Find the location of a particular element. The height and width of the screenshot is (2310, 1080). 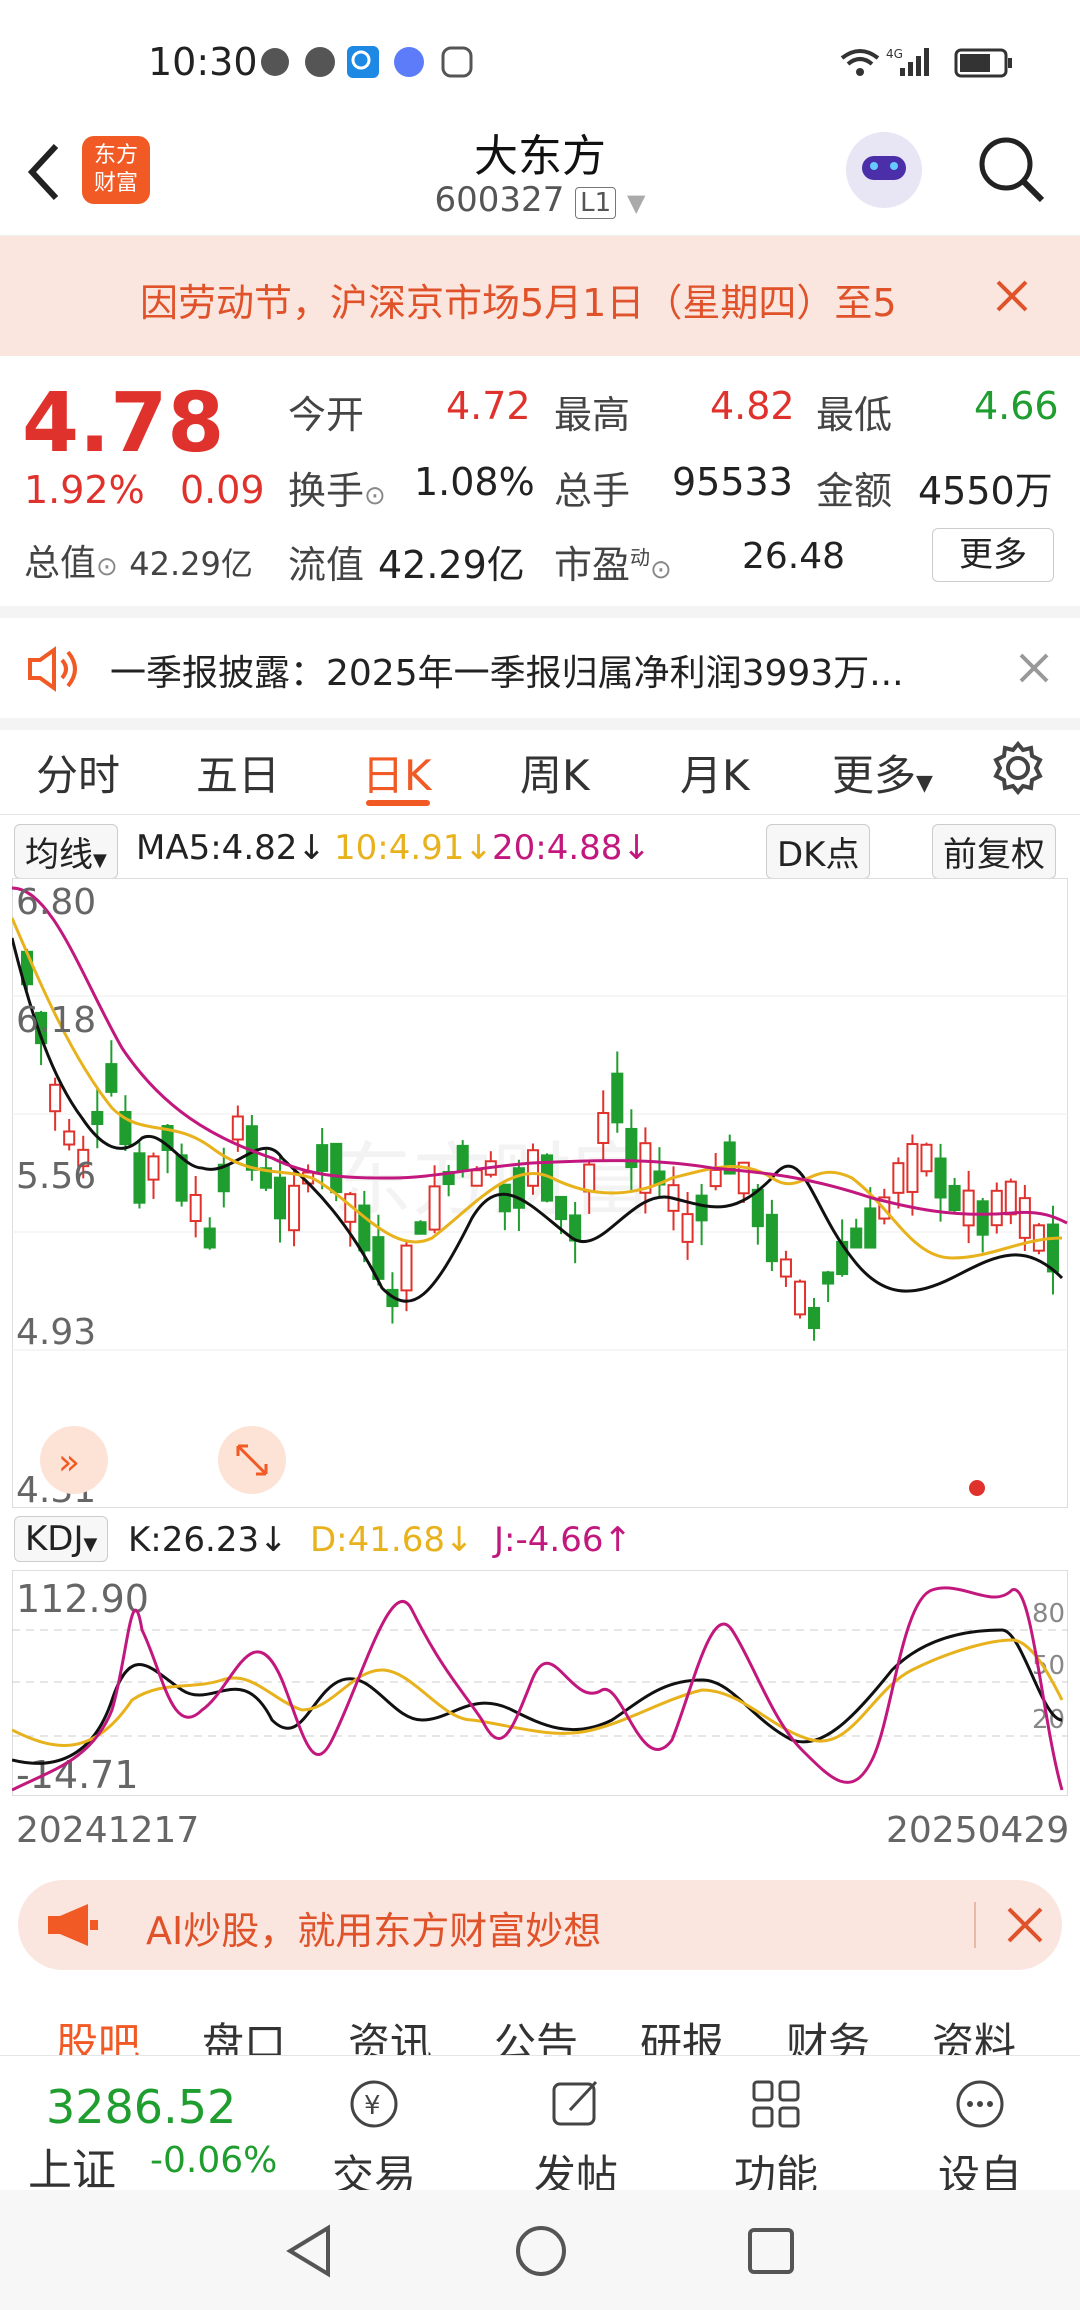

kdj-selector: KDJ▼ is located at coordinates (61, 1539).